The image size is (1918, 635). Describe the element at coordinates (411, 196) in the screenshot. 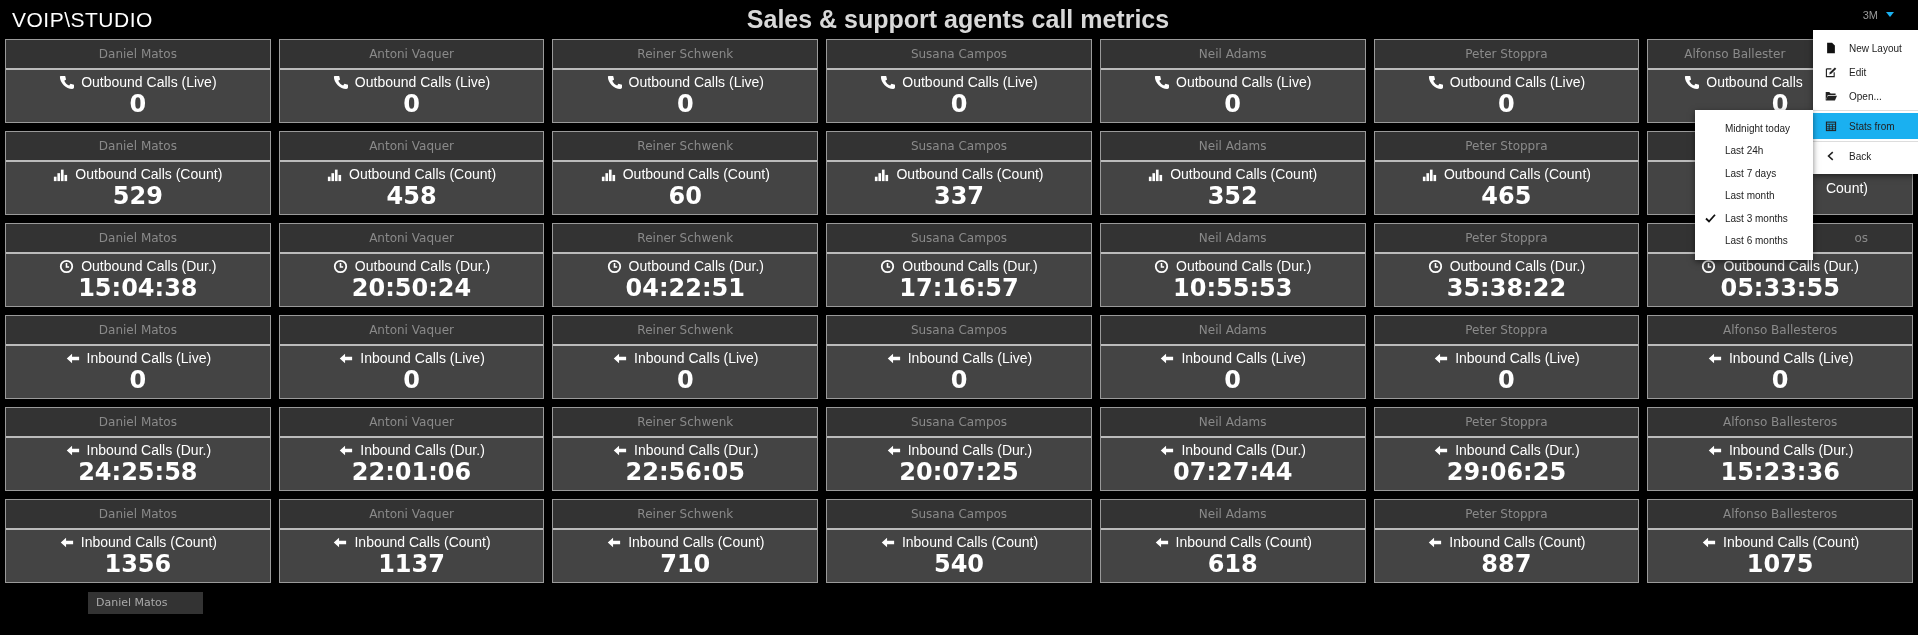

I see `metric-value: 458` at that location.